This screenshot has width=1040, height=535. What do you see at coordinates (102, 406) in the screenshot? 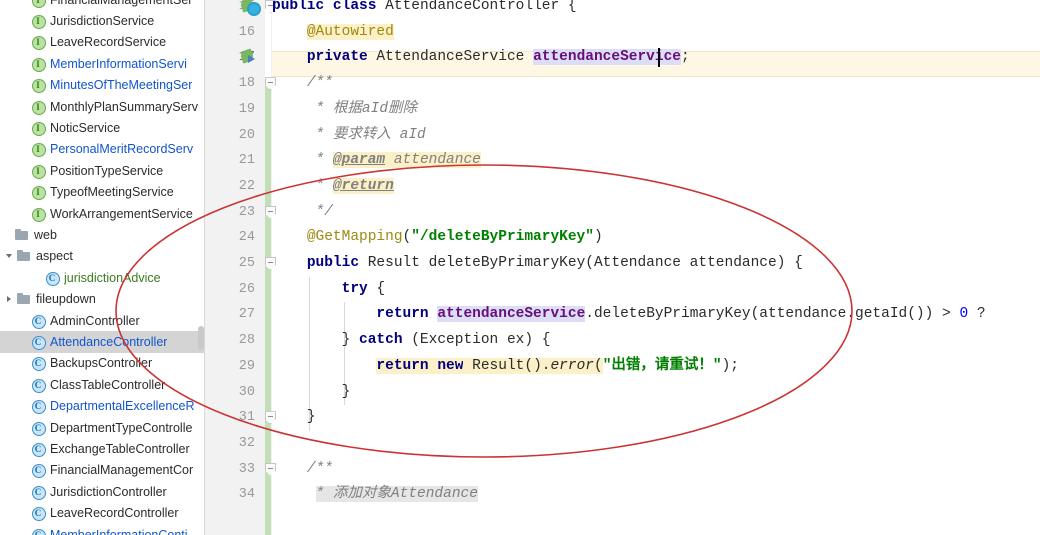
I see `tree-item-departmentalexcellencer: DepartmentalExcellenceR` at bounding box center [102, 406].